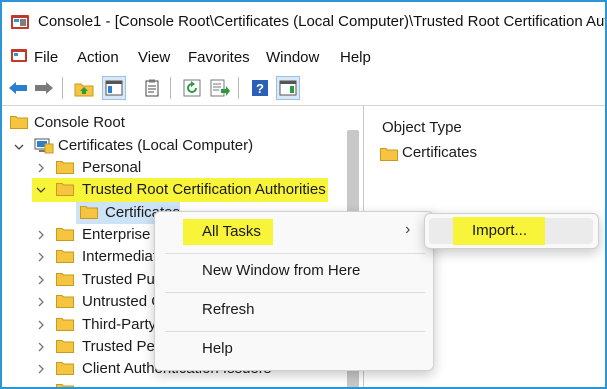 The image size is (607, 389). Describe the element at coordinates (111, 167) in the screenshot. I see `tree-item-personal: Personal` at that location.